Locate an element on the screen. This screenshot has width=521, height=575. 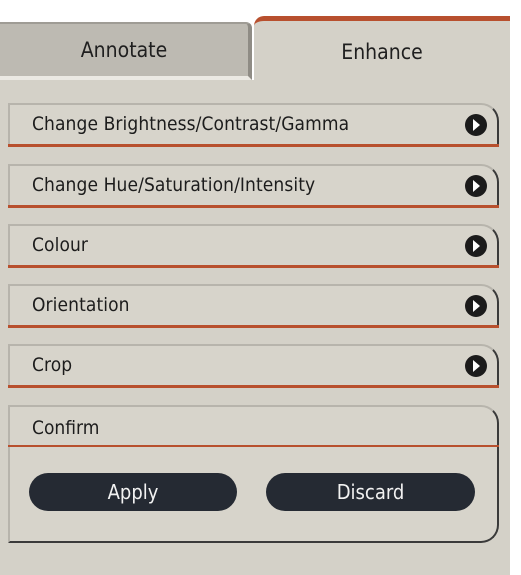
tab-enhance-label: Enhance is located at coordinates (382, 51).